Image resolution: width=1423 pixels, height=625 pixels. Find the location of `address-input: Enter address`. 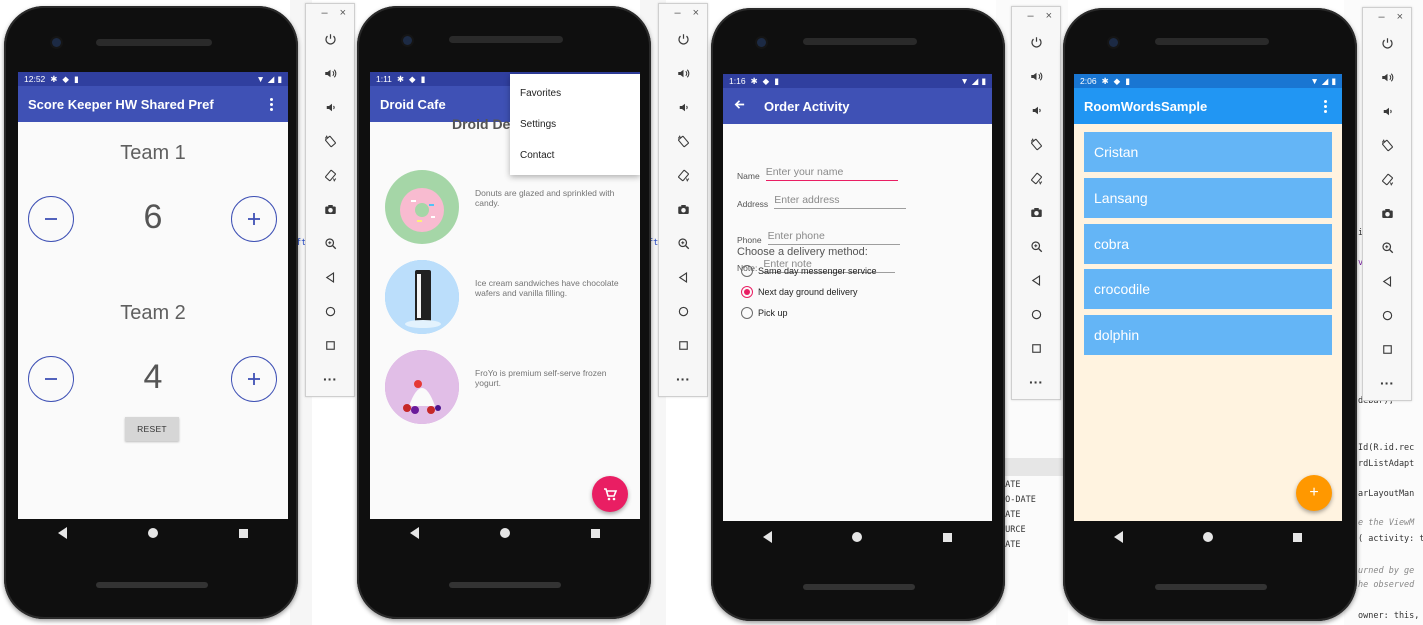

address-input: Enter address is located at coordinates (840, 201).